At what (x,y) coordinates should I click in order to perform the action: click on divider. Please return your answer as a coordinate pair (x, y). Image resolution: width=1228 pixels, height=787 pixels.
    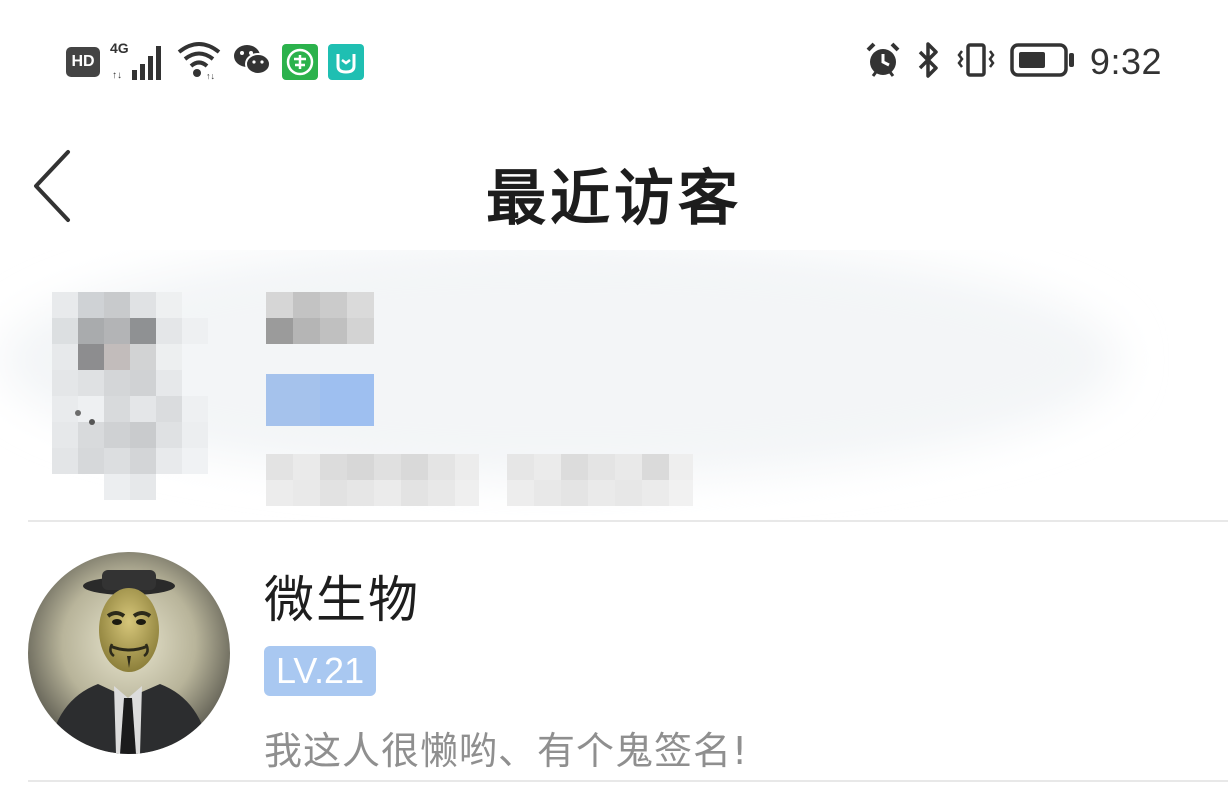
    Looking at the image, I should click on (628, 781).